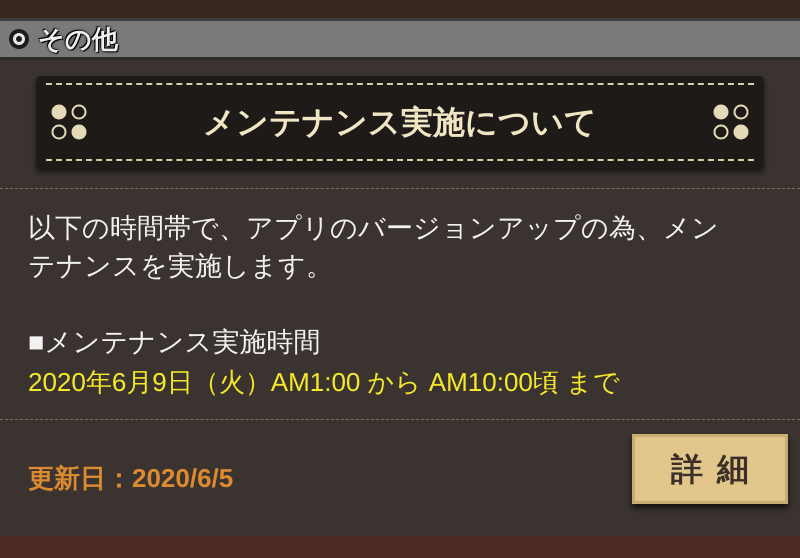 The image size is (800, 558). I want to click on notice-paragraph: 以下の時間帯で、アプリのバージョンアップの為、メンテナンスを実施します。, so click(374, 247).